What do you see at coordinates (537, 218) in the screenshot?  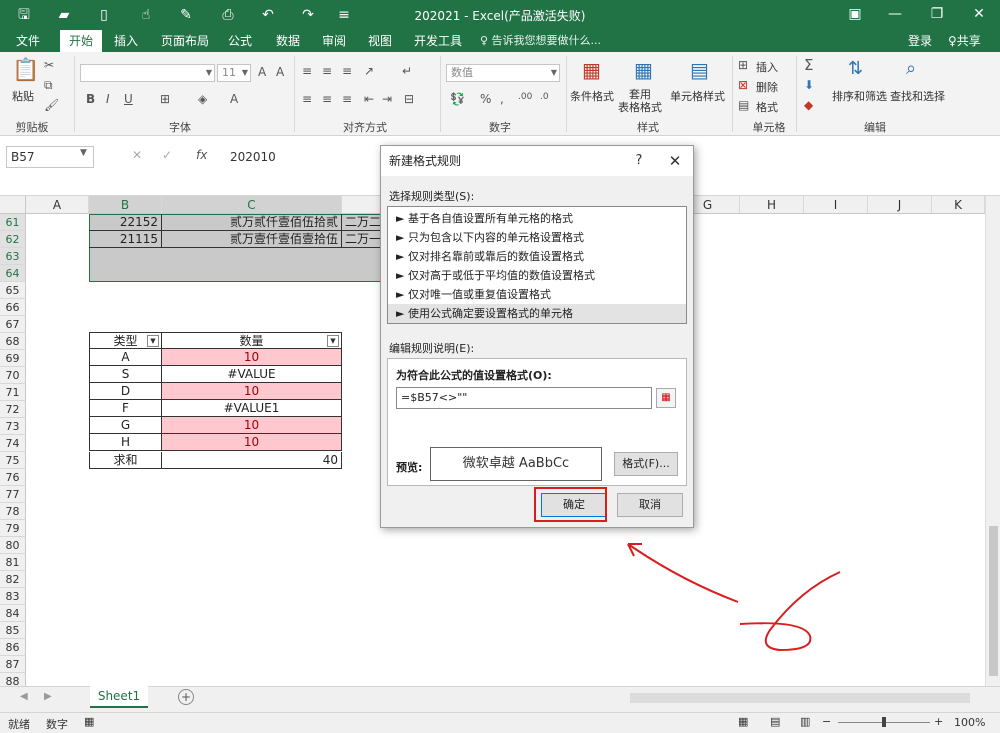 I see `rule-type-item: ► 基于各自值设置所有单元格的格式` at bounding box center [537, 218].